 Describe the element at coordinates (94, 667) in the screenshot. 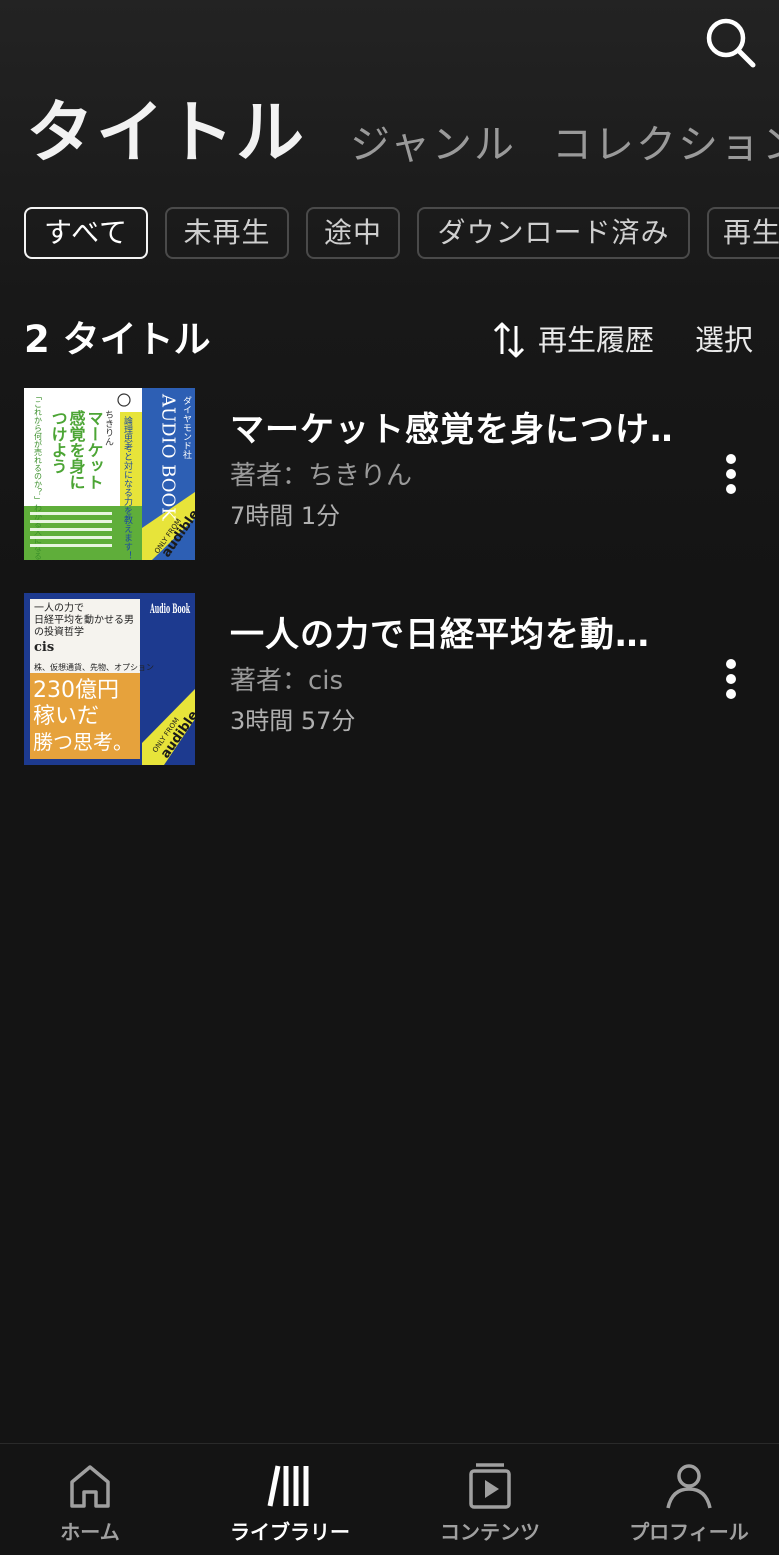

I see `cover-subtitle: 株、仮想通貨、先物、オプション` at that location.